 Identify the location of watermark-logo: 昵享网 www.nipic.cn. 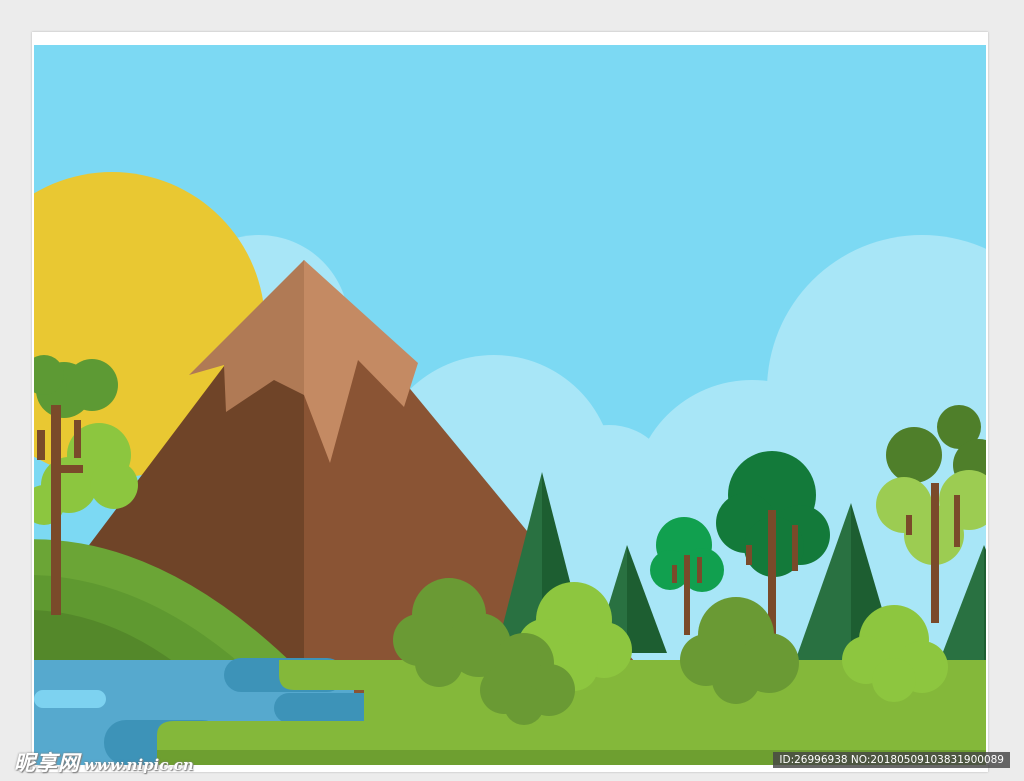
(104, 763).